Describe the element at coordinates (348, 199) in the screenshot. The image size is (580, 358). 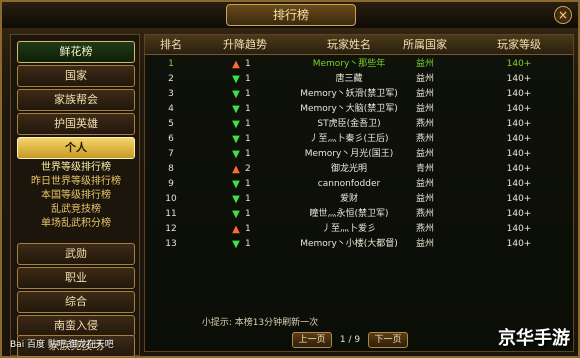
I see `player-name-cell: 爱财` at that location.